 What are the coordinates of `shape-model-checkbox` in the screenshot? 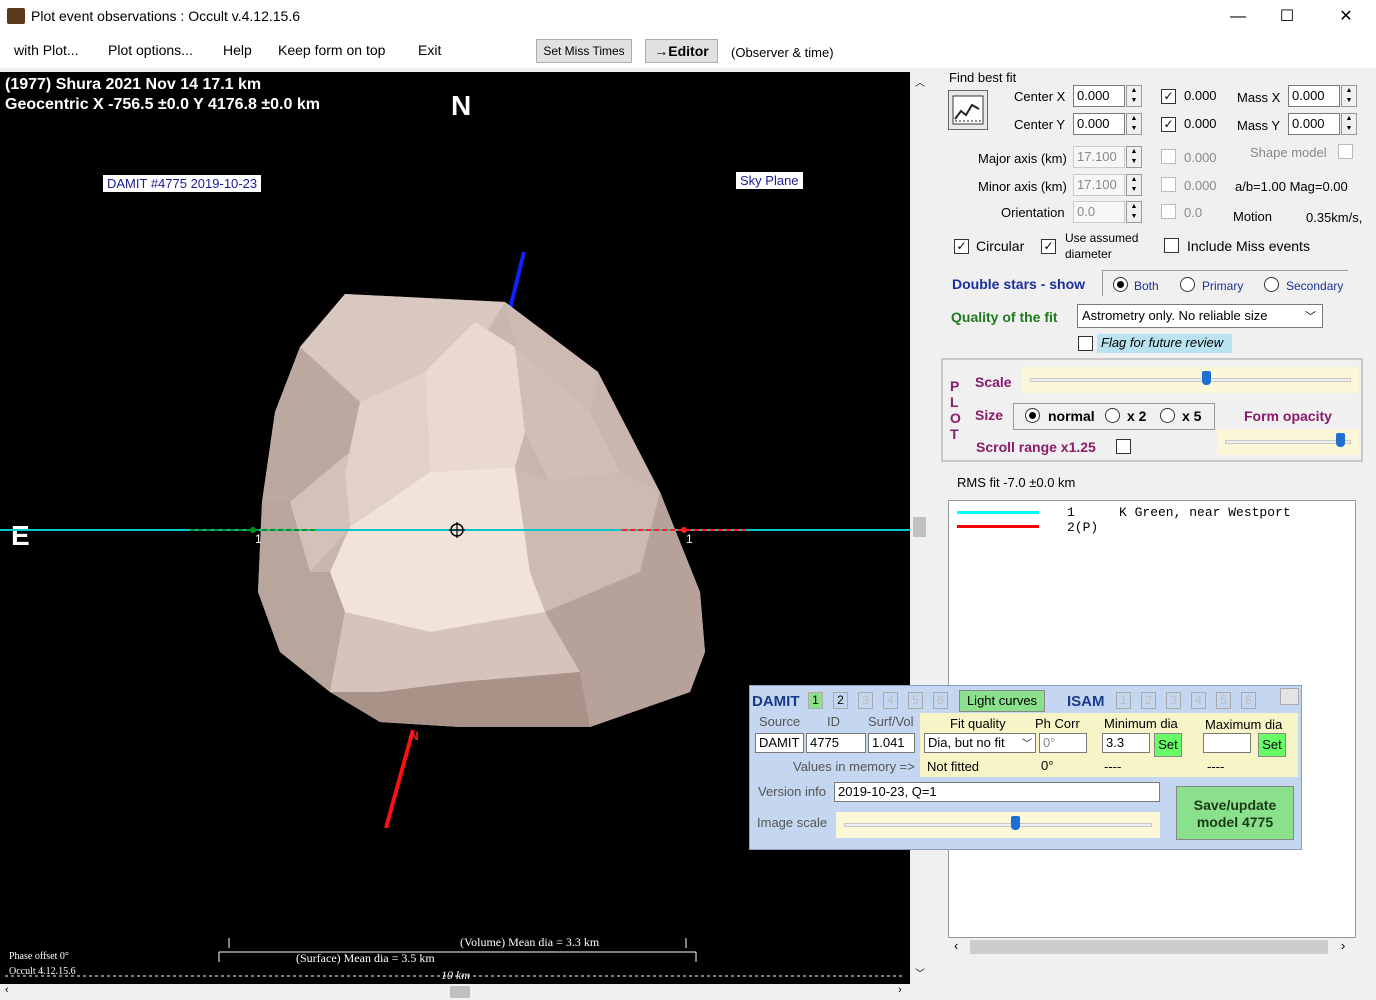 It's located at (1345, 153).